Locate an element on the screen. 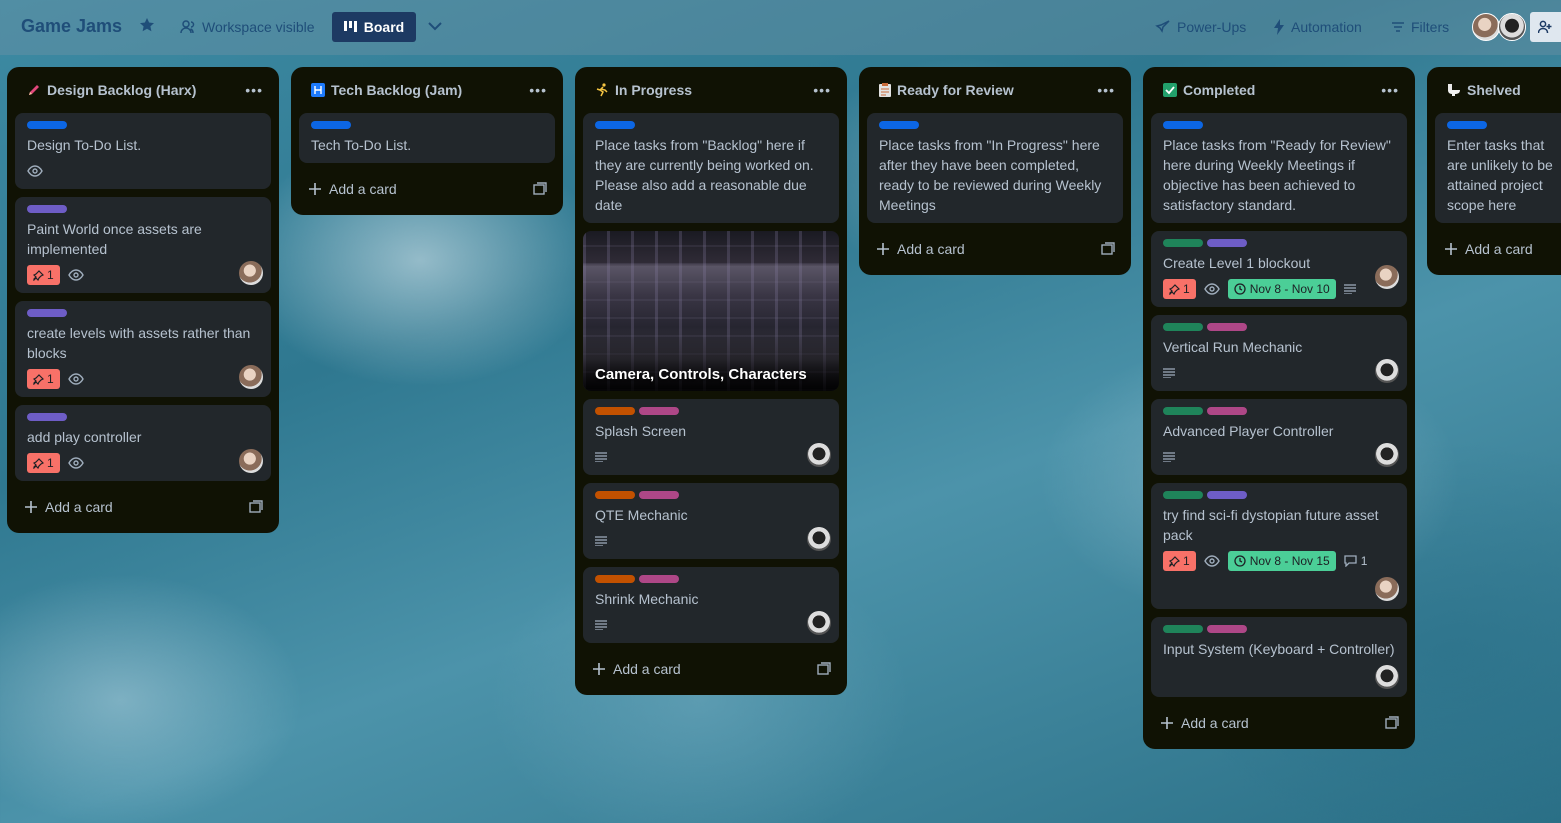 The width and height of the screenshot is (1561, 823). plus-icon is located at coordinates (883, 249).